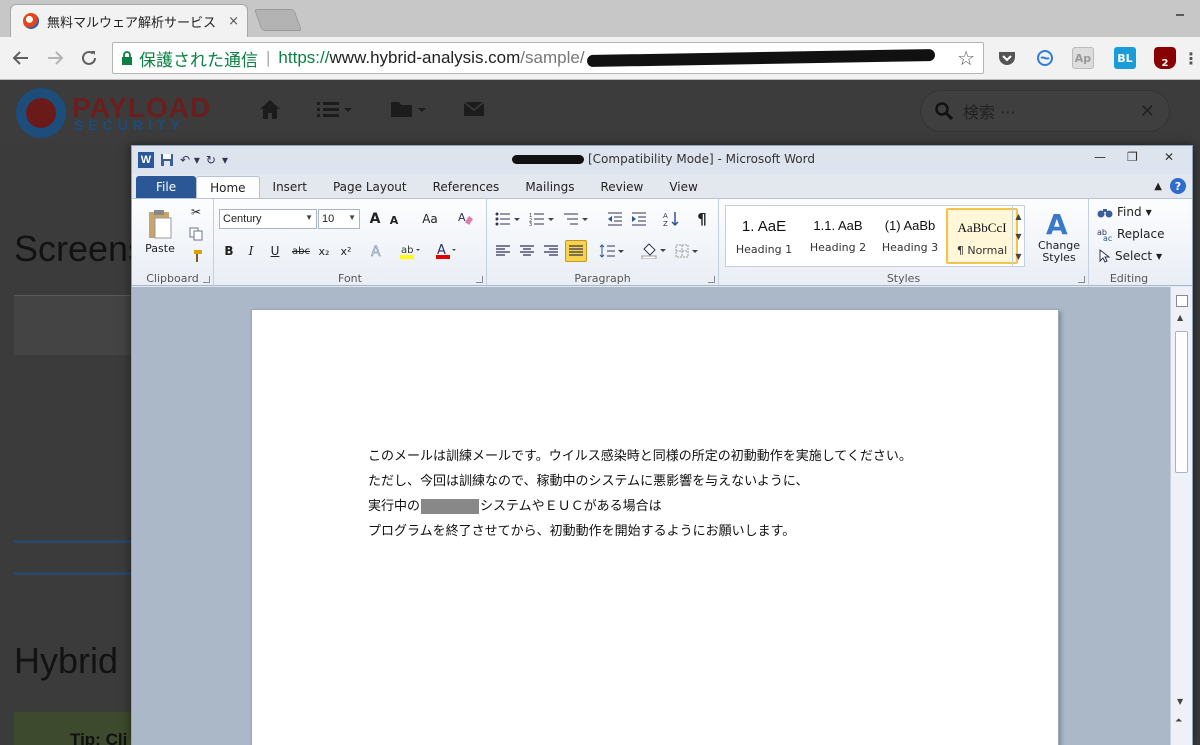 This screenshot has width=1200, height=745. What do you see at coordinates (1125, 58) in the screenshot?
I see `bl-icon: BL` at bounding box center [1125, 58].